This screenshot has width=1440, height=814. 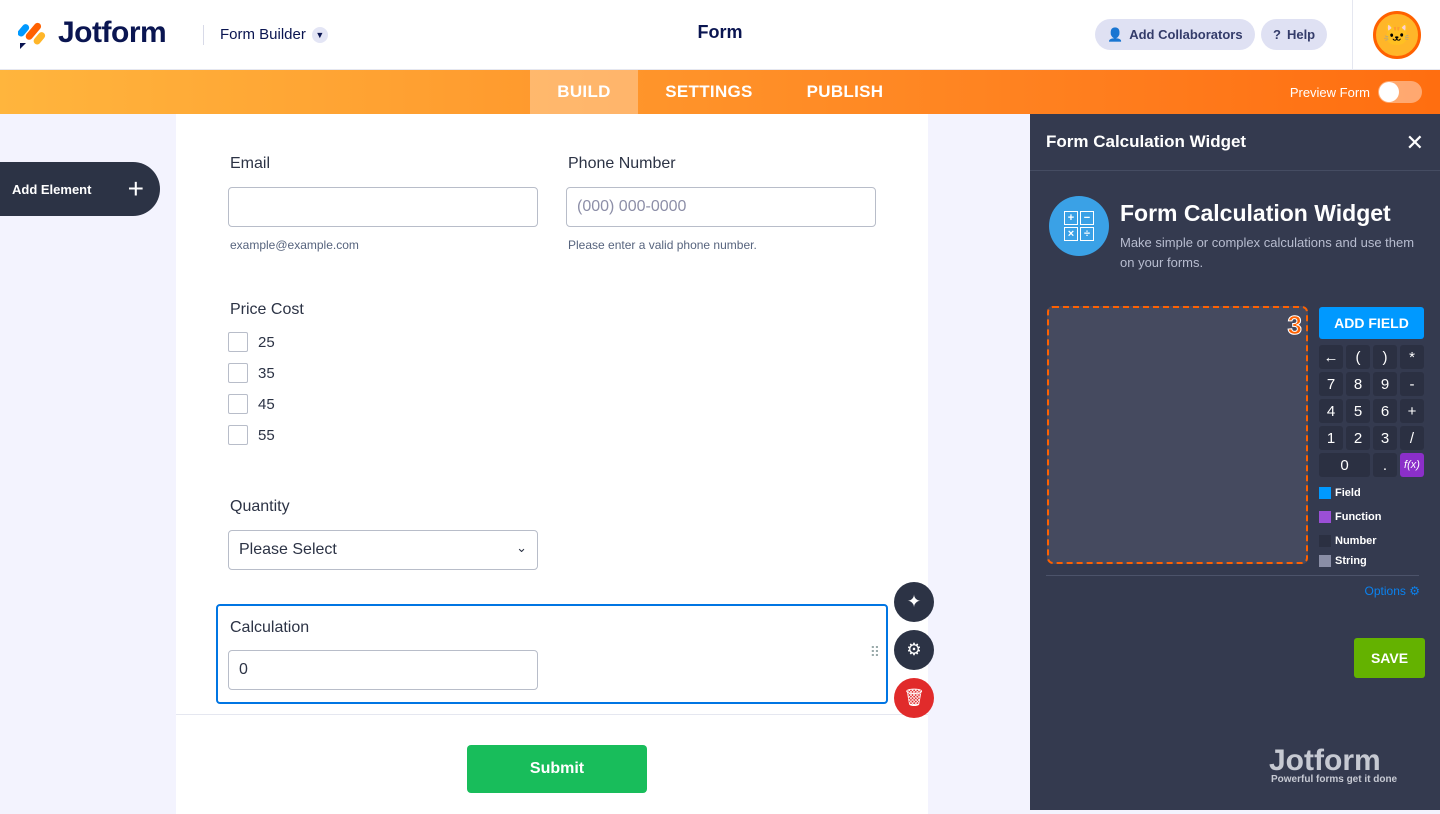 What do you see at coordinates (251, 373) in the screenshot?
I see `checkbox-option: 35` at bounding box center [251, 373].